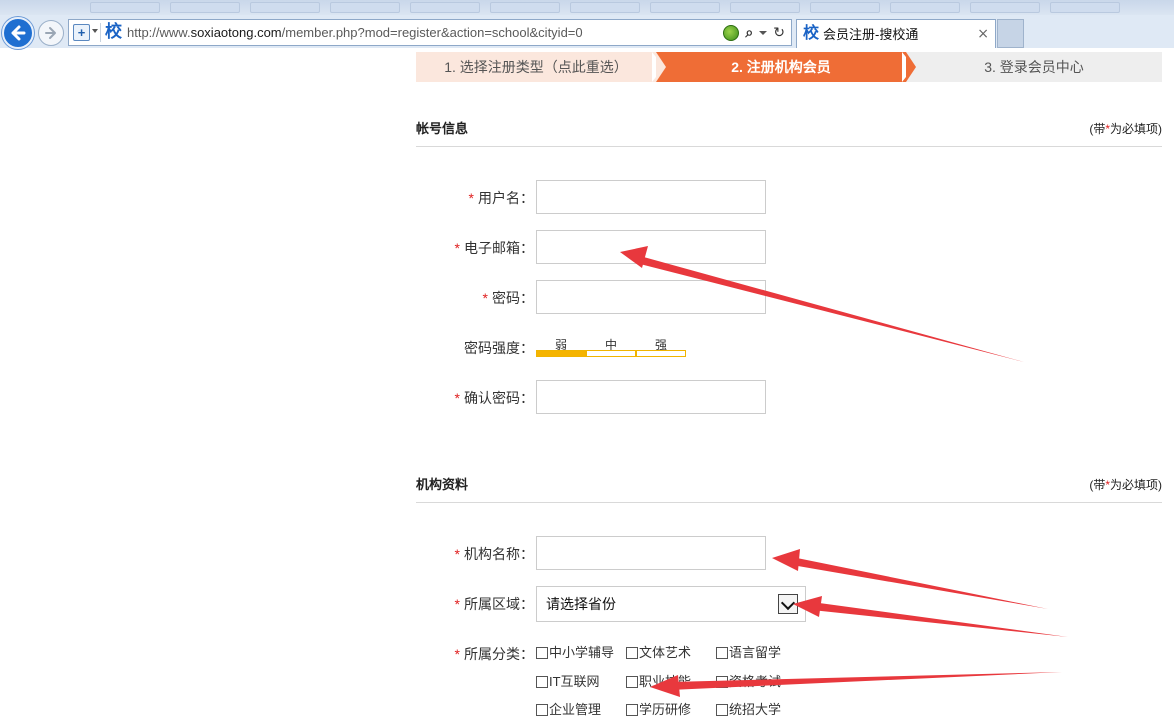  What do you see at coordinates (1010, 33) in the screenshot?
I see `new-tab-button` at bounding box center [1010, 33].